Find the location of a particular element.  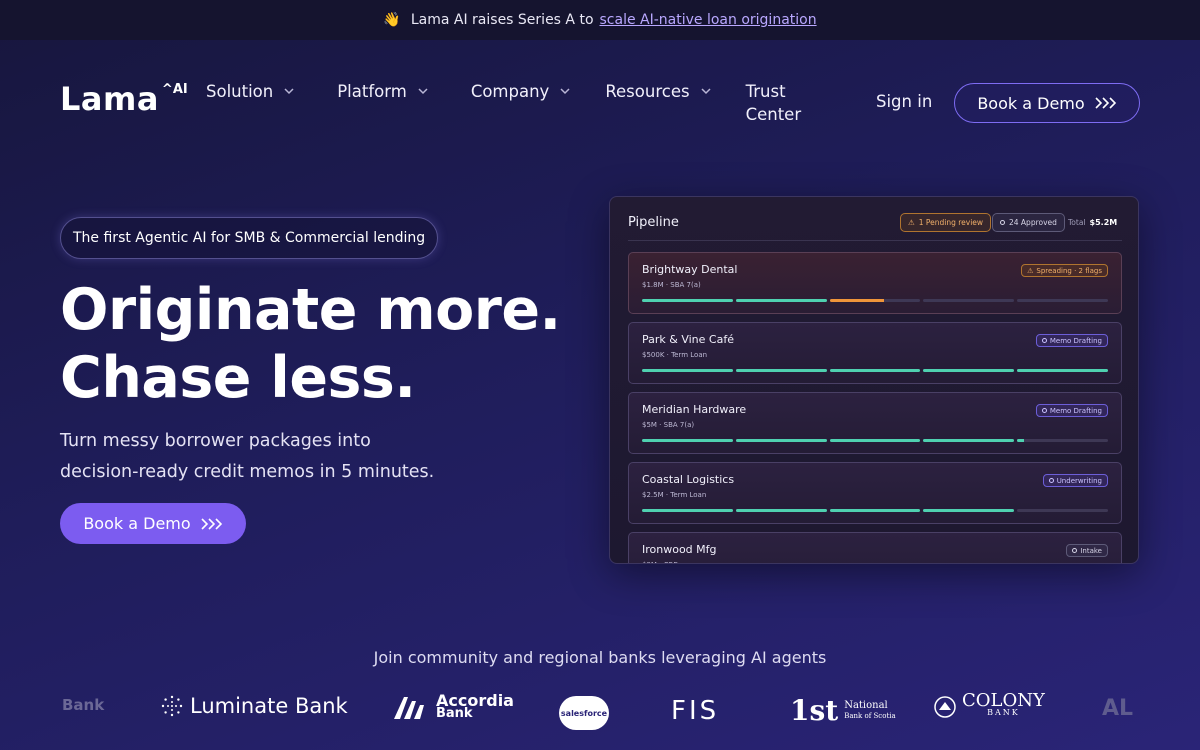

card-borrower-name: Meridian Hardware is located at coordinates (694, 409).